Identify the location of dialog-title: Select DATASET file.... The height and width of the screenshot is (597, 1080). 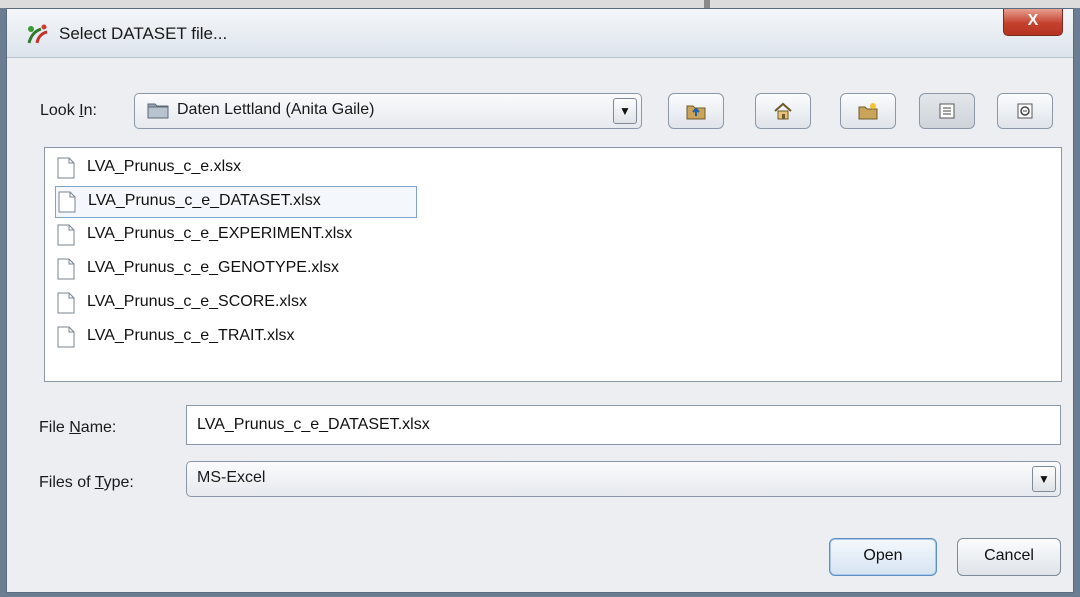
(143, 33).